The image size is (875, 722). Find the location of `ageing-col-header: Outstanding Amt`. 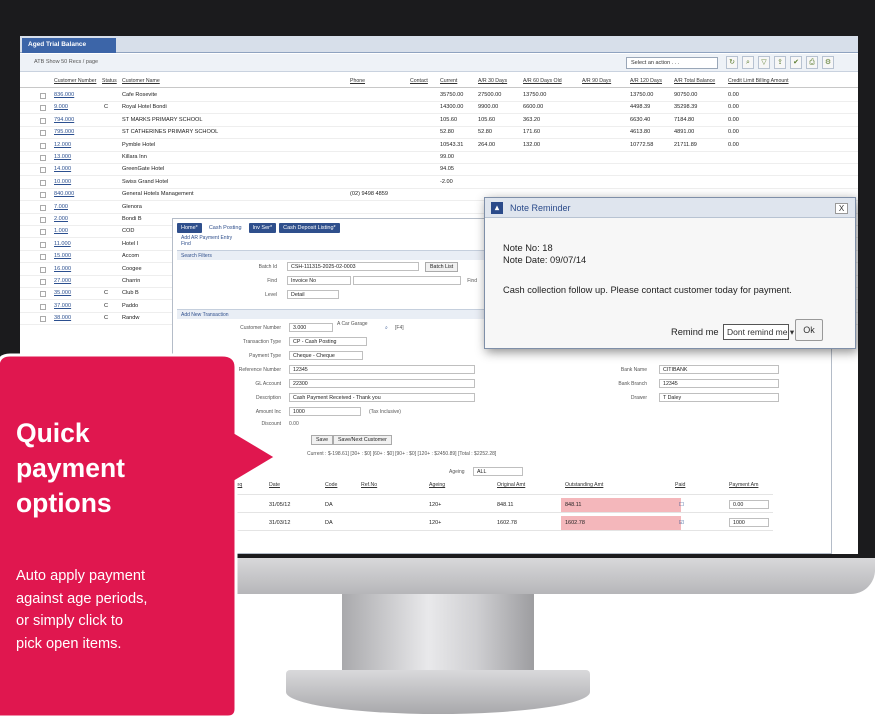

ageing-col-header: Outstanding Amt is located at coordinates (584, 485).